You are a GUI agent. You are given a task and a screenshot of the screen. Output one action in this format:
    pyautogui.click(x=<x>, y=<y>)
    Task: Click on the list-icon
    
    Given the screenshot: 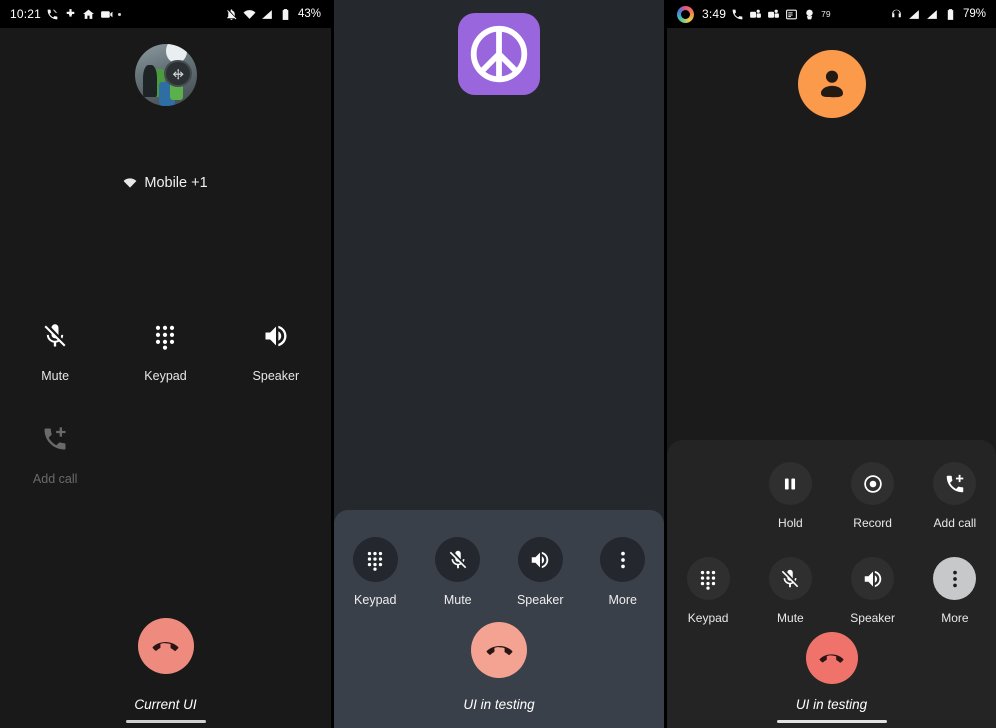 What is the action you would take?
    pyautogui.click(x=791, y=14)
    